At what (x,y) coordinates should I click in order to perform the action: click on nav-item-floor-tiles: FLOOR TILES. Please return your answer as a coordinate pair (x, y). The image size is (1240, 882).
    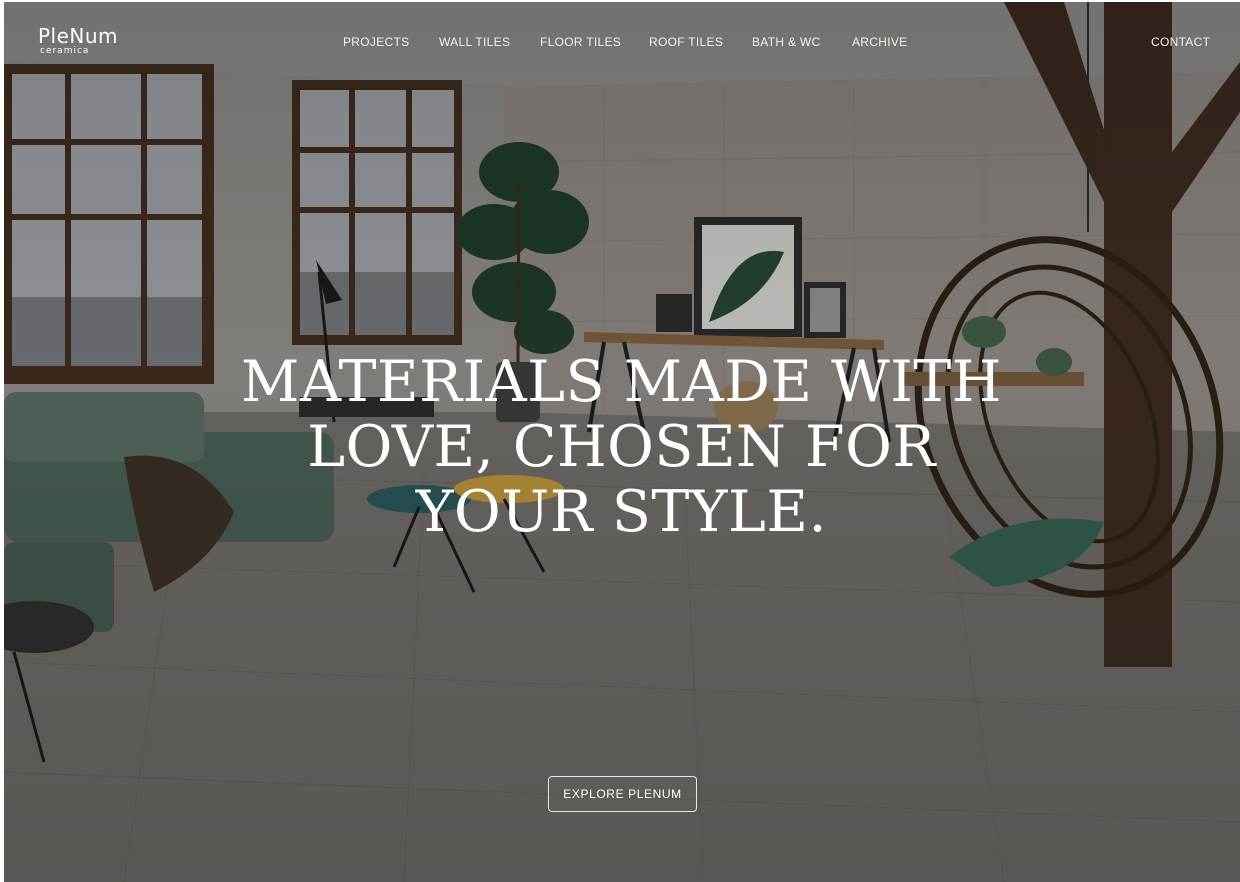
    Looking at the image, I should click on (580, 42).